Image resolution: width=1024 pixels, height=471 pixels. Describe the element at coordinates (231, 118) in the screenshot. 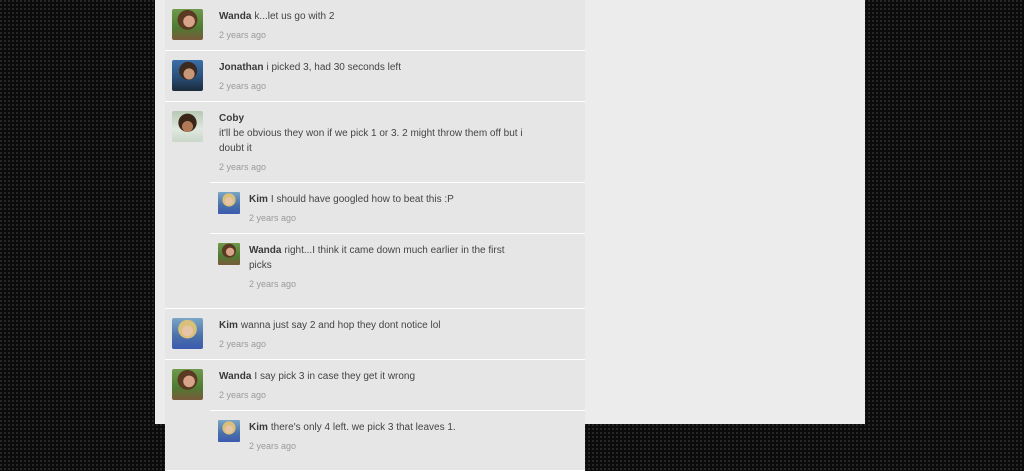

I see `comment-author: Coby` at that location.